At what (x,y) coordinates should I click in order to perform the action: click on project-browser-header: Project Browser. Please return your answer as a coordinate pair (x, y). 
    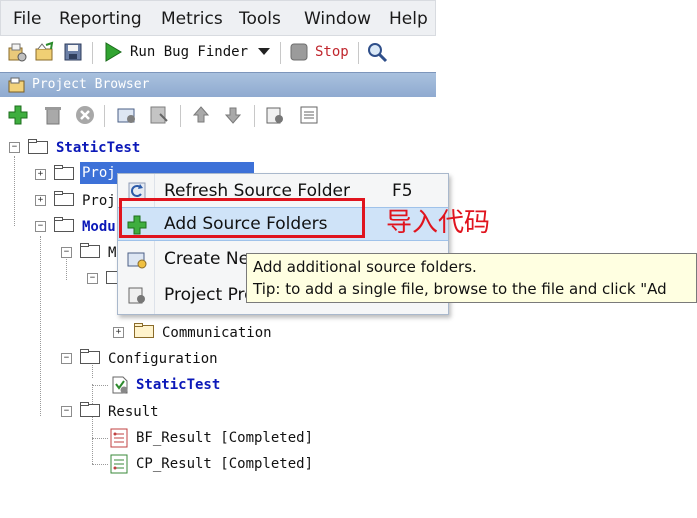
    Looking at the image, I should click on (218, 84).